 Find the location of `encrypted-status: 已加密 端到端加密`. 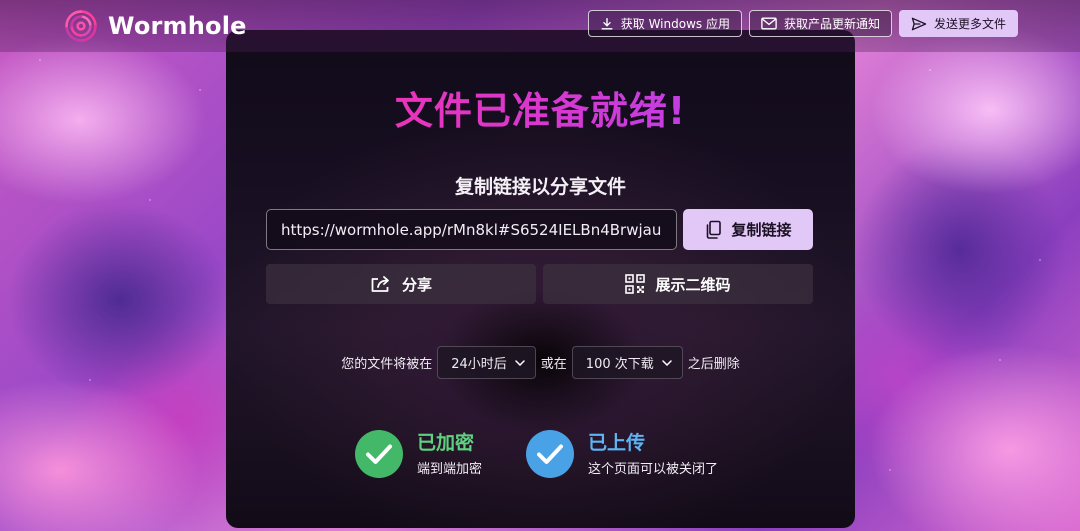

encrypted-status: 已加密 端到端加密 is located at coordinates (418, 454).